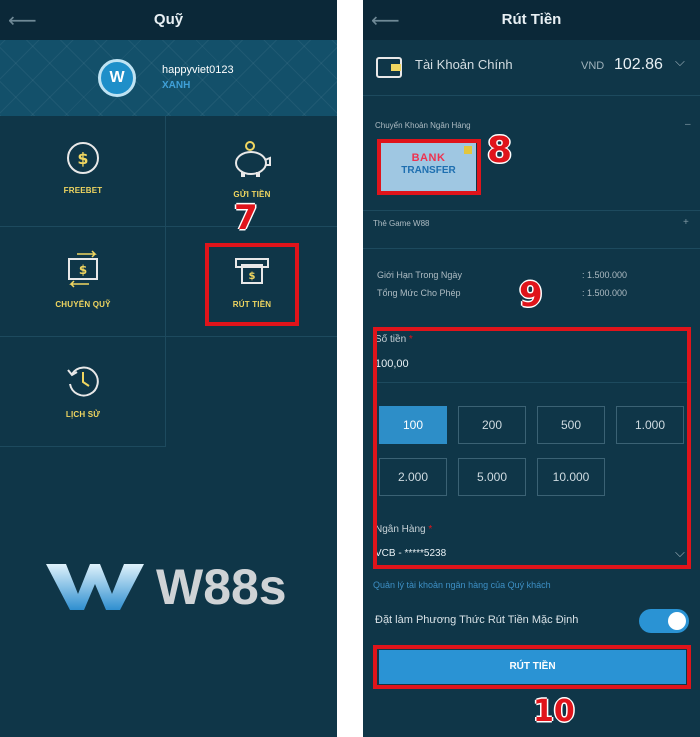  Describe the element at coordinates (531, 295) in the screenshot. I see `step-number-9: 9` at that location.